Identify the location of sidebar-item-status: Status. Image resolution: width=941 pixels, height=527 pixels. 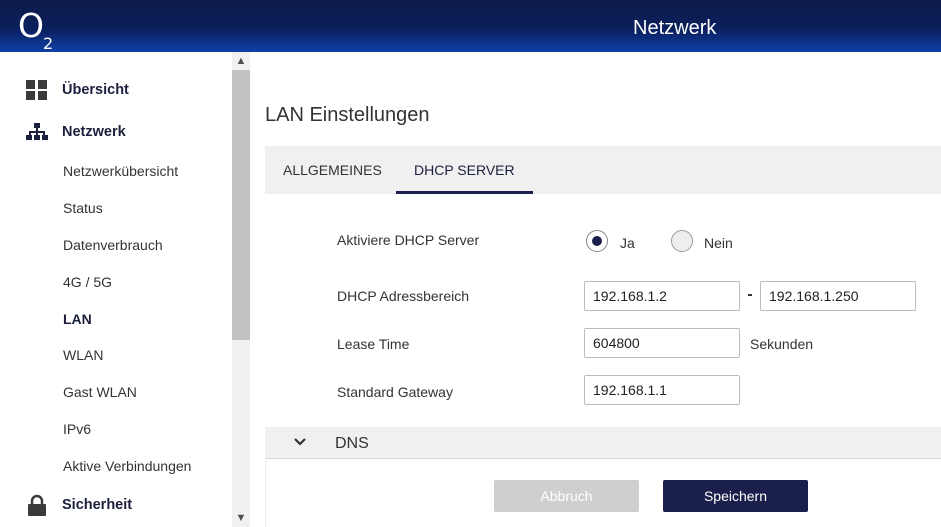
(83, 208).